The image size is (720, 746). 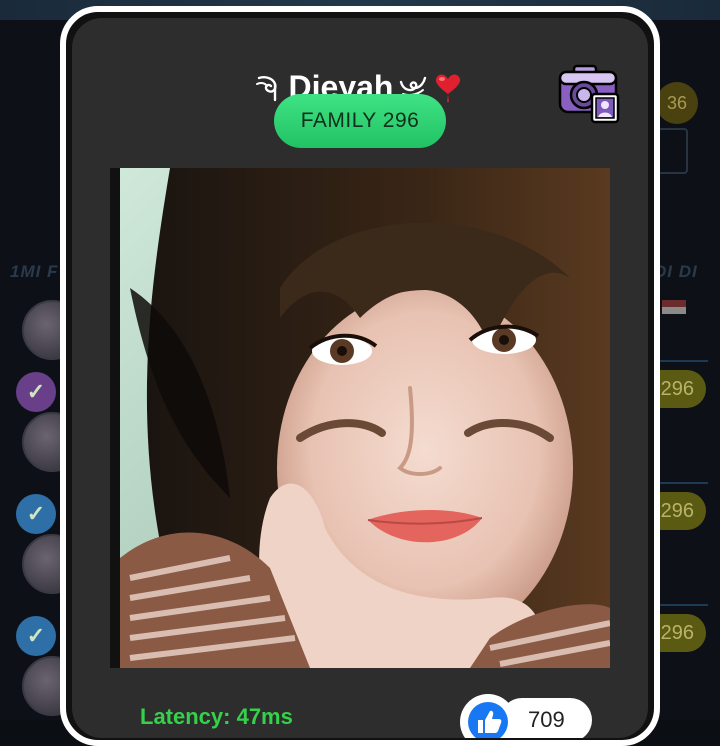 I want to click on camera-icon, so click(x=589, y=93).